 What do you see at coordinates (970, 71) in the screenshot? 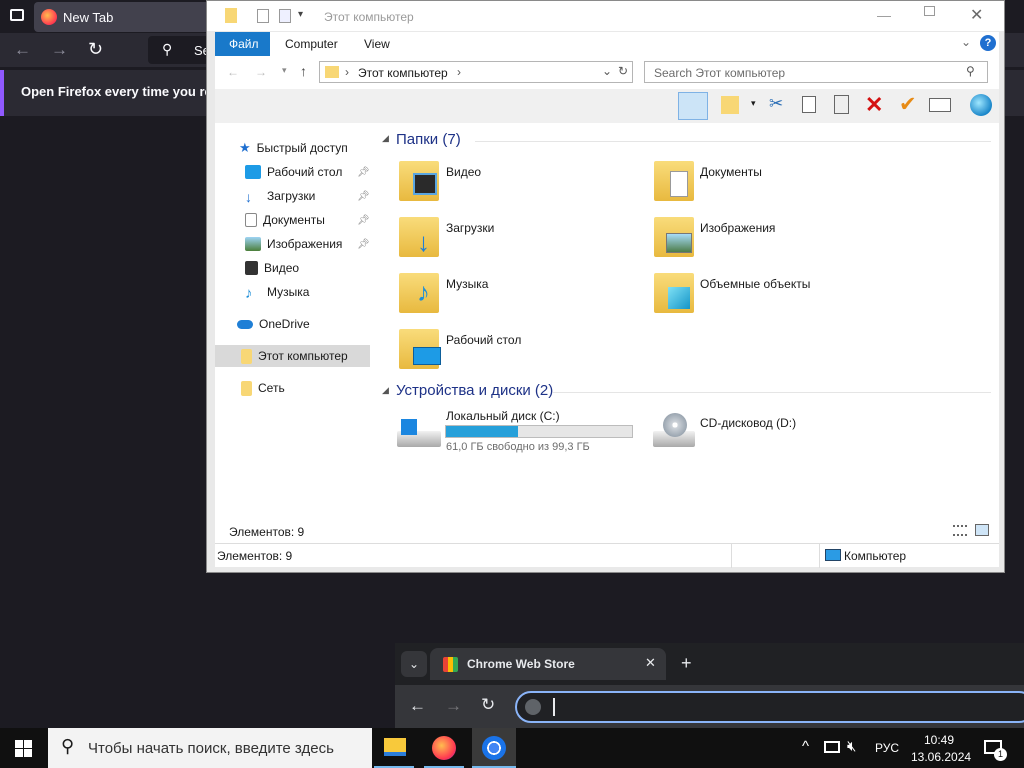
I see `search-icon: ⚲` at bounding box center [970, 71].